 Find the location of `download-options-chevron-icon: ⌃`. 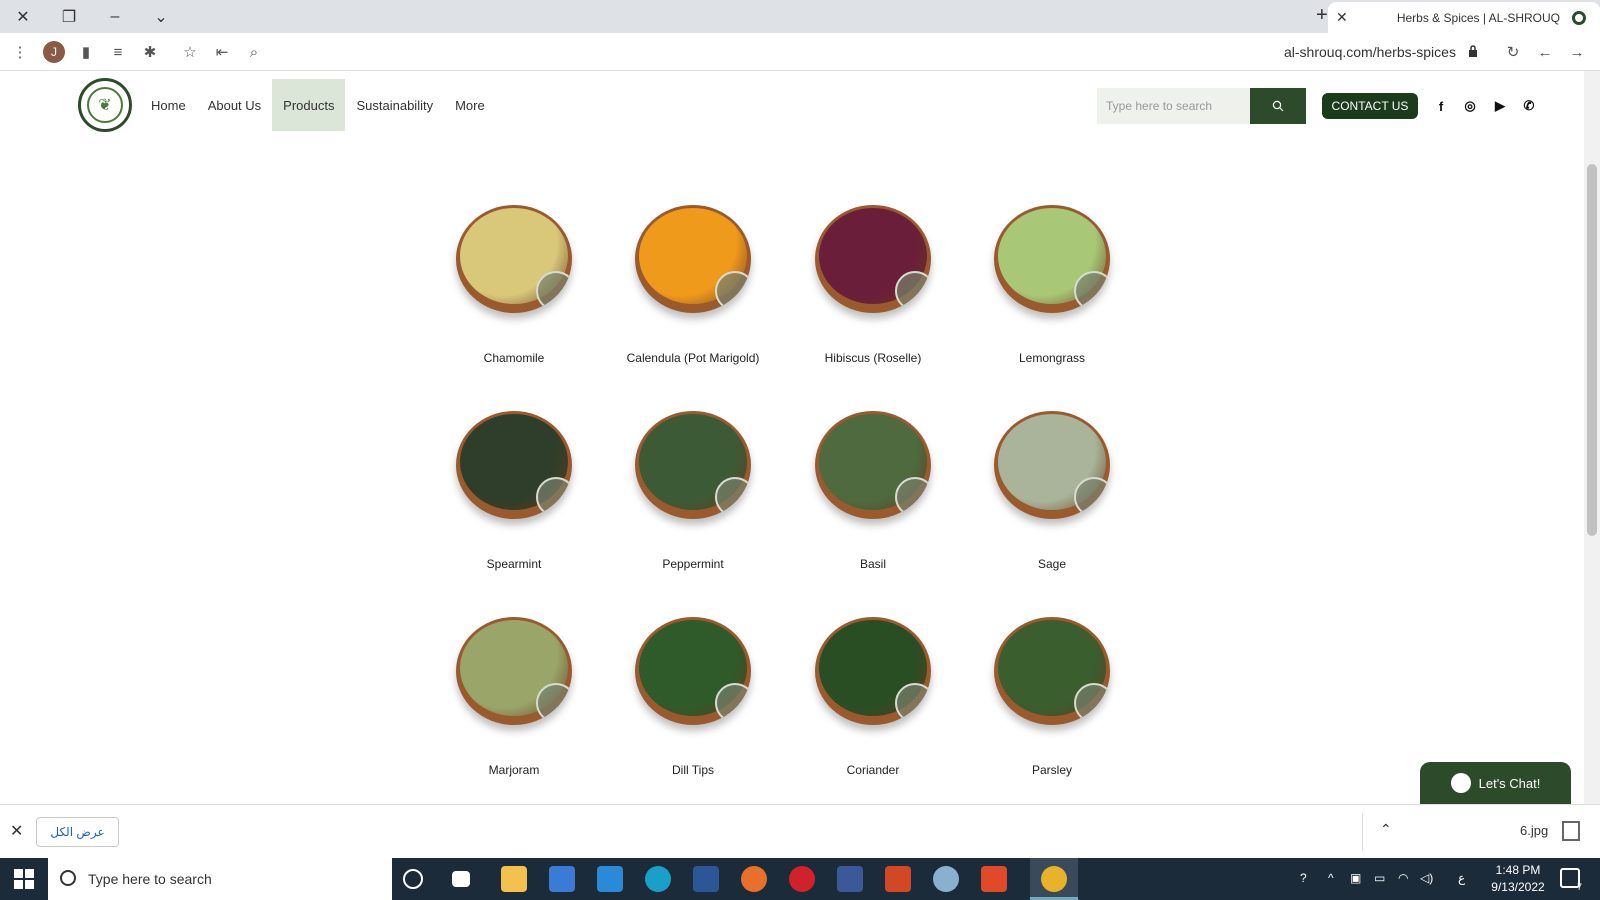

download-options-chevron-icon: ⌃ is located at coordinates (1386, 829).